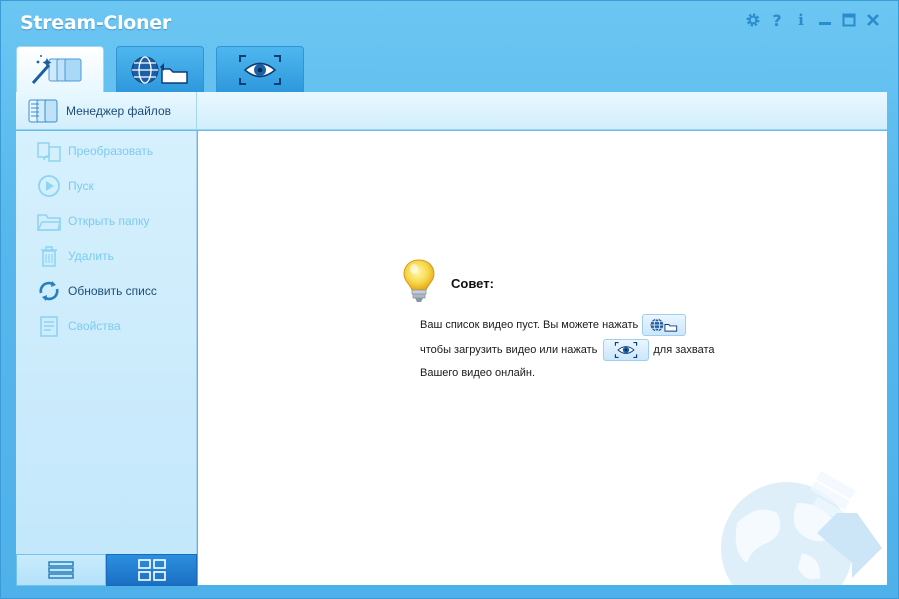 This screenshot has width=899, height=599. What do you see at coordinates (43, 111) in the screenshot?
I see `file-manager-icon` at bounding box center [43, 111].